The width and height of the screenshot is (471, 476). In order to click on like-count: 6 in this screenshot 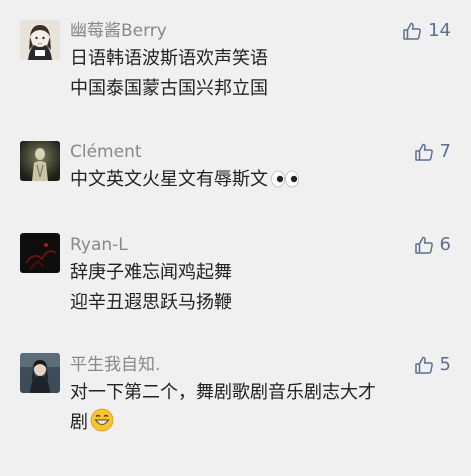, I will do `click(445, 244)`.